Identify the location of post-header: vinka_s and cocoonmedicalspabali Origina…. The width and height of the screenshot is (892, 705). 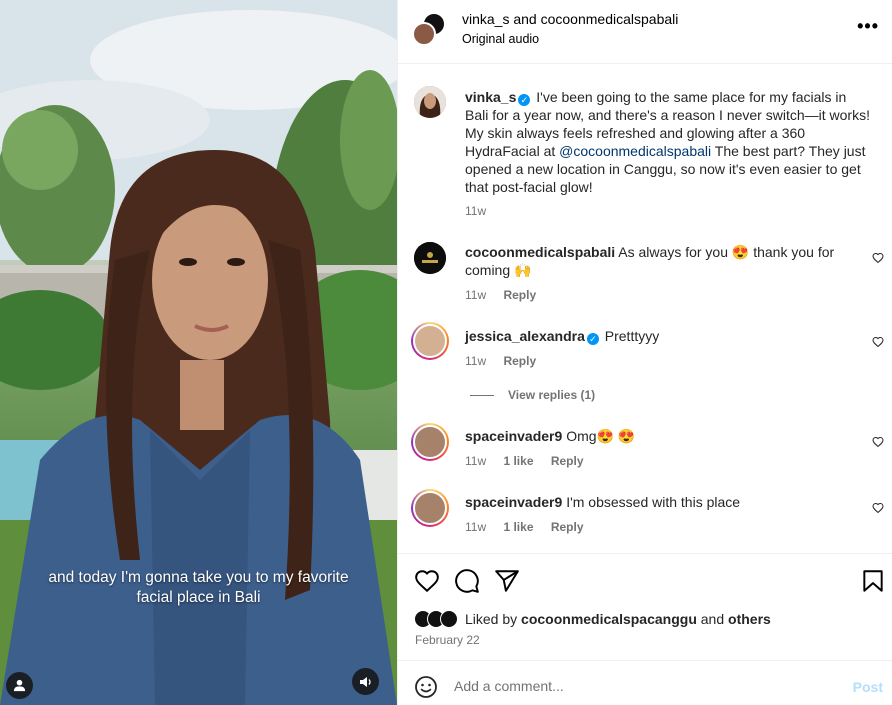
(645, 32).